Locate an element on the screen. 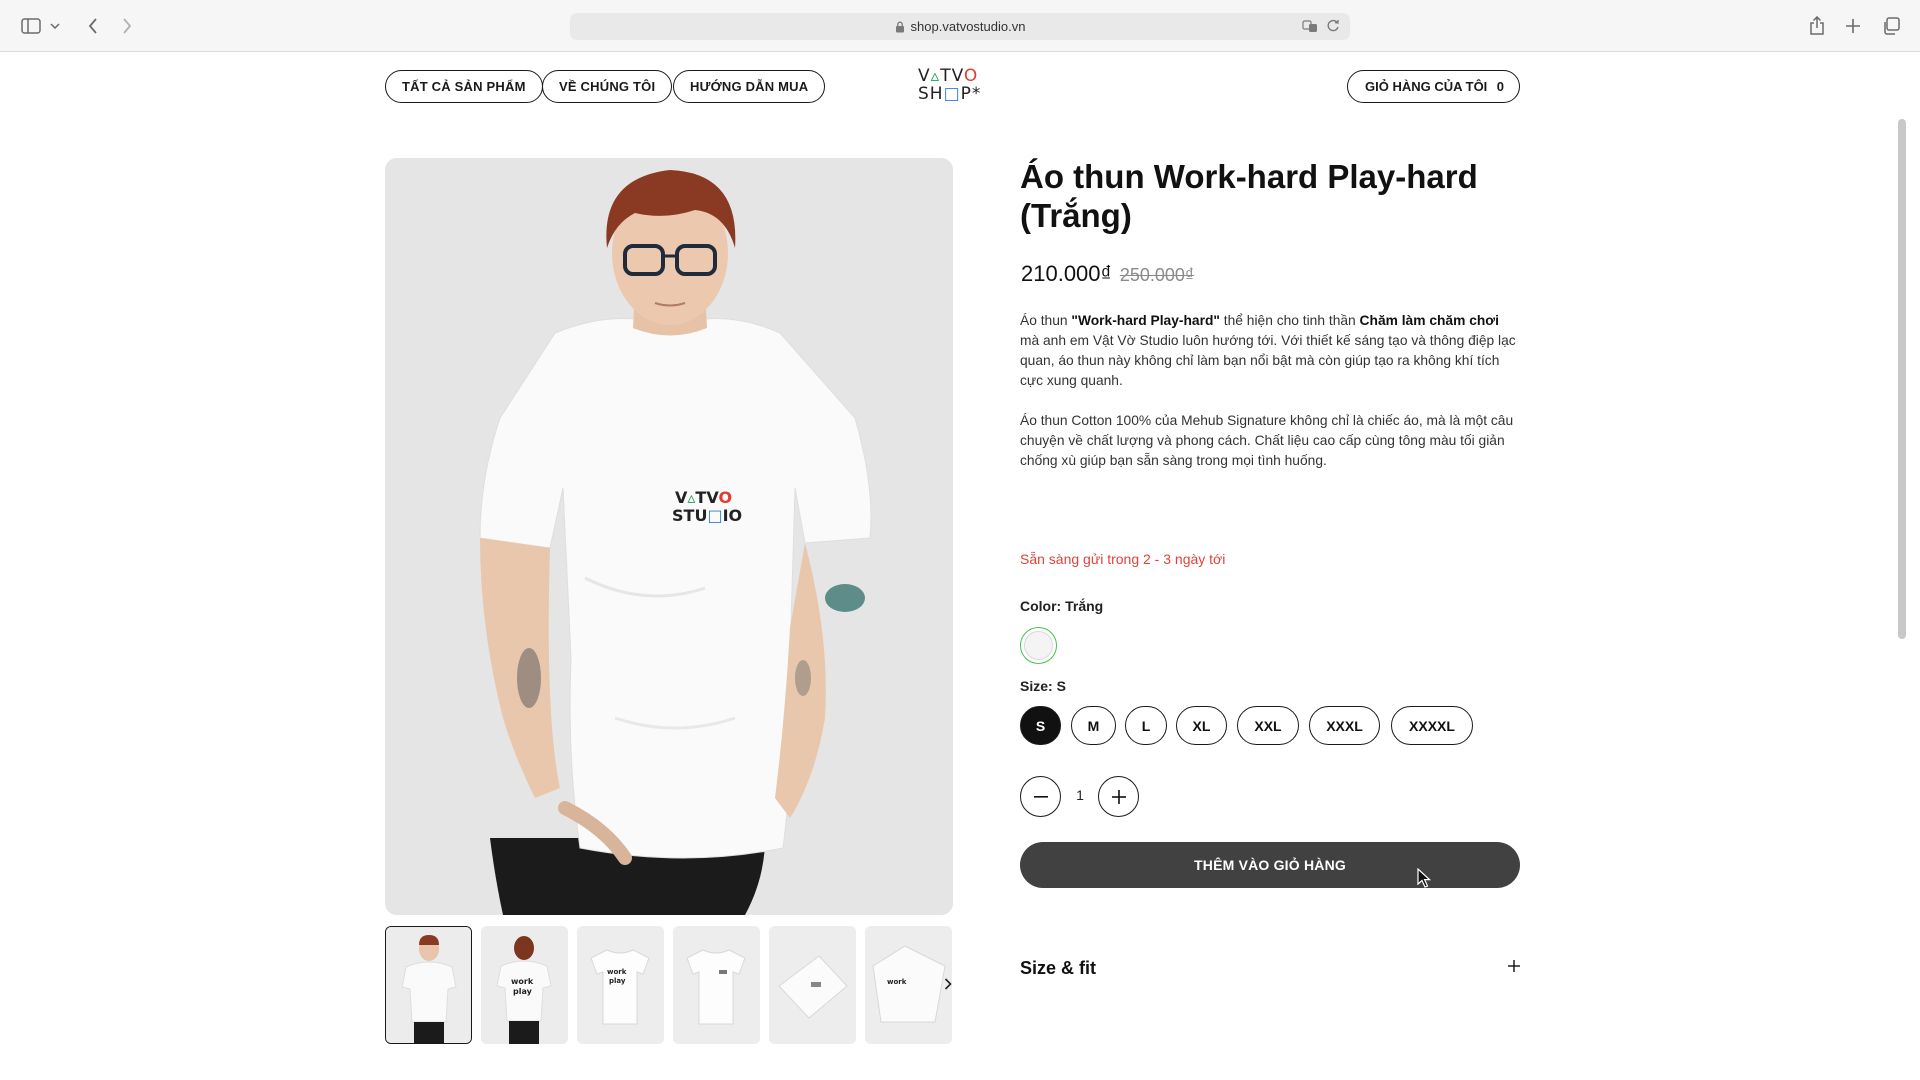  share-icon is located at coordinates (1817, 26).